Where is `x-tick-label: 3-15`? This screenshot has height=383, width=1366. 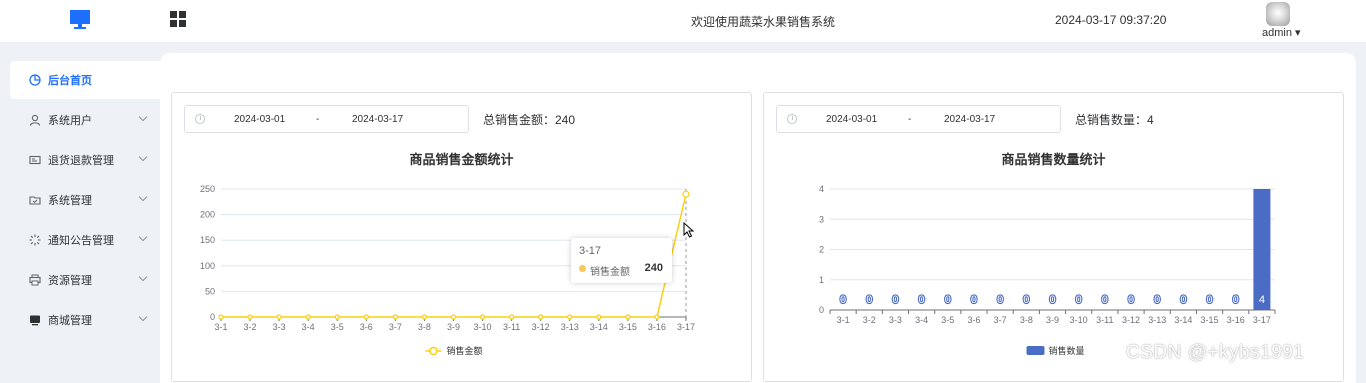 x-tick-label: 3-15 is located at coordinates (628, 327).